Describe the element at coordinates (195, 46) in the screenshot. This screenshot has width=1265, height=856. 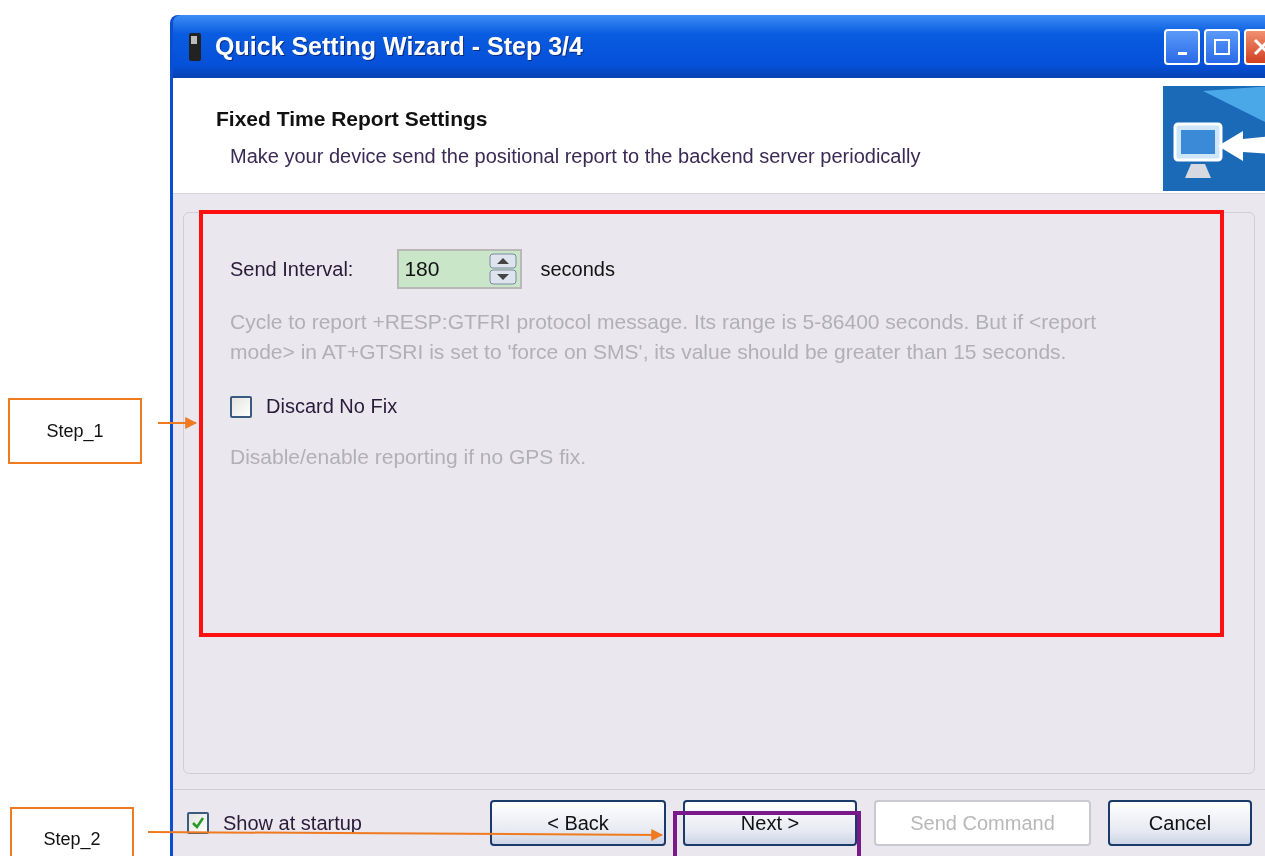
I see `device-icon` at that location.